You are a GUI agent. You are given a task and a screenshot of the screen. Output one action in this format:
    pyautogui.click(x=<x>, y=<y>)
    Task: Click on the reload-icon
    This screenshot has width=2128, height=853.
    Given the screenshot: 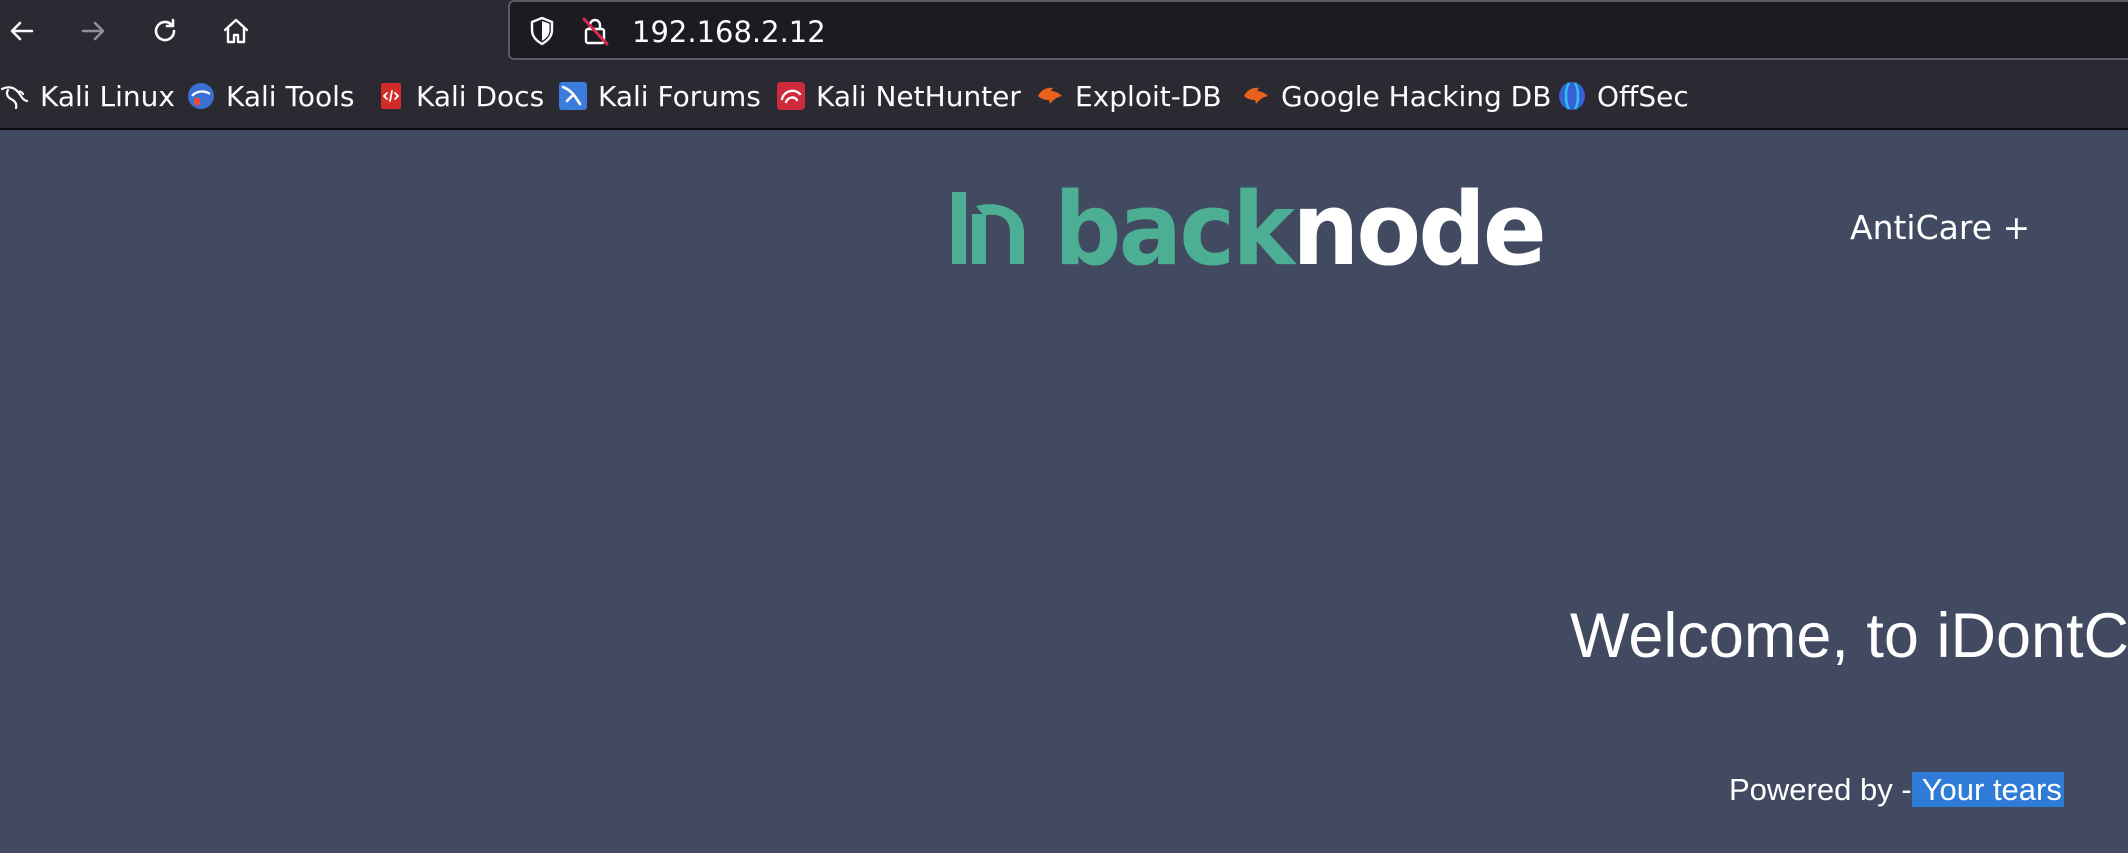 What is the action you would take?
    pyautogui.click(x=165, y=30)
    